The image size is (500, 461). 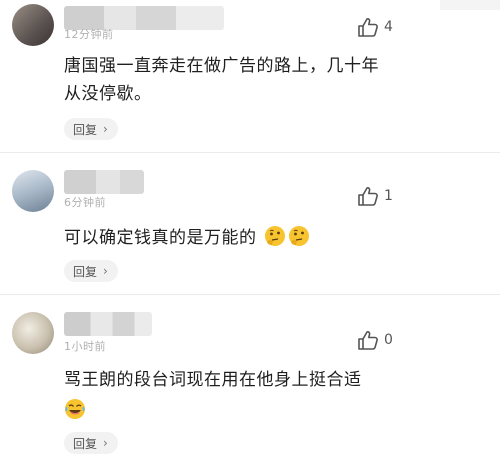 I want to click on comment-time: 6分钟前, so click(x=85, y=202).